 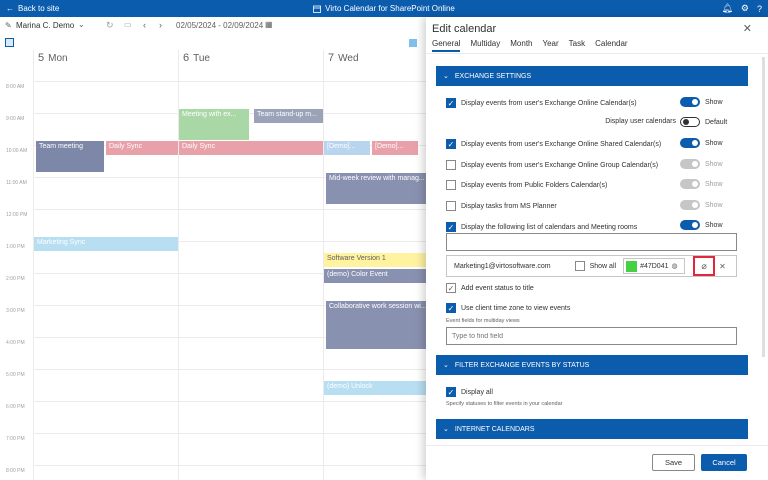 What do you see at coordinates (690, 143) in the screenshot?
I see `shared-toggle` at bounding box center [690, 143].